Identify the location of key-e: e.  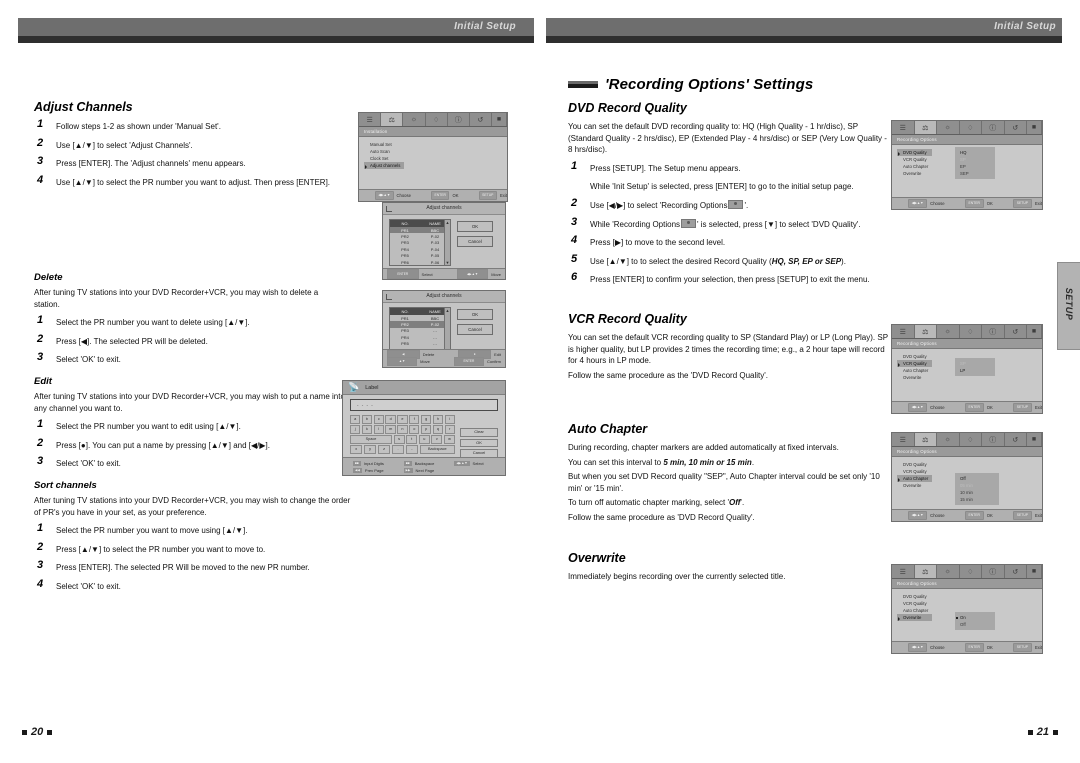
(402, 419).